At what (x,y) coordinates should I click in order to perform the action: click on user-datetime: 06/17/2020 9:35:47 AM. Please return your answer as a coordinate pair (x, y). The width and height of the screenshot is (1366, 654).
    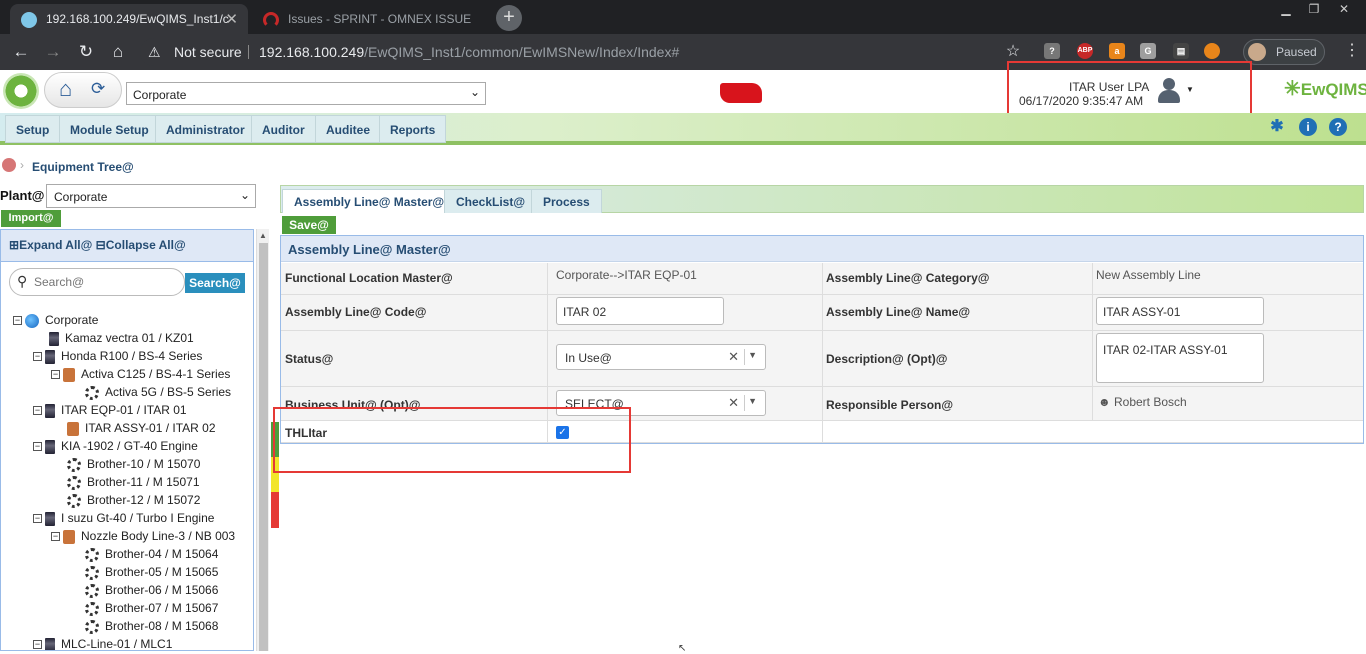
    Looking at the image, I should click on (1081, 101).